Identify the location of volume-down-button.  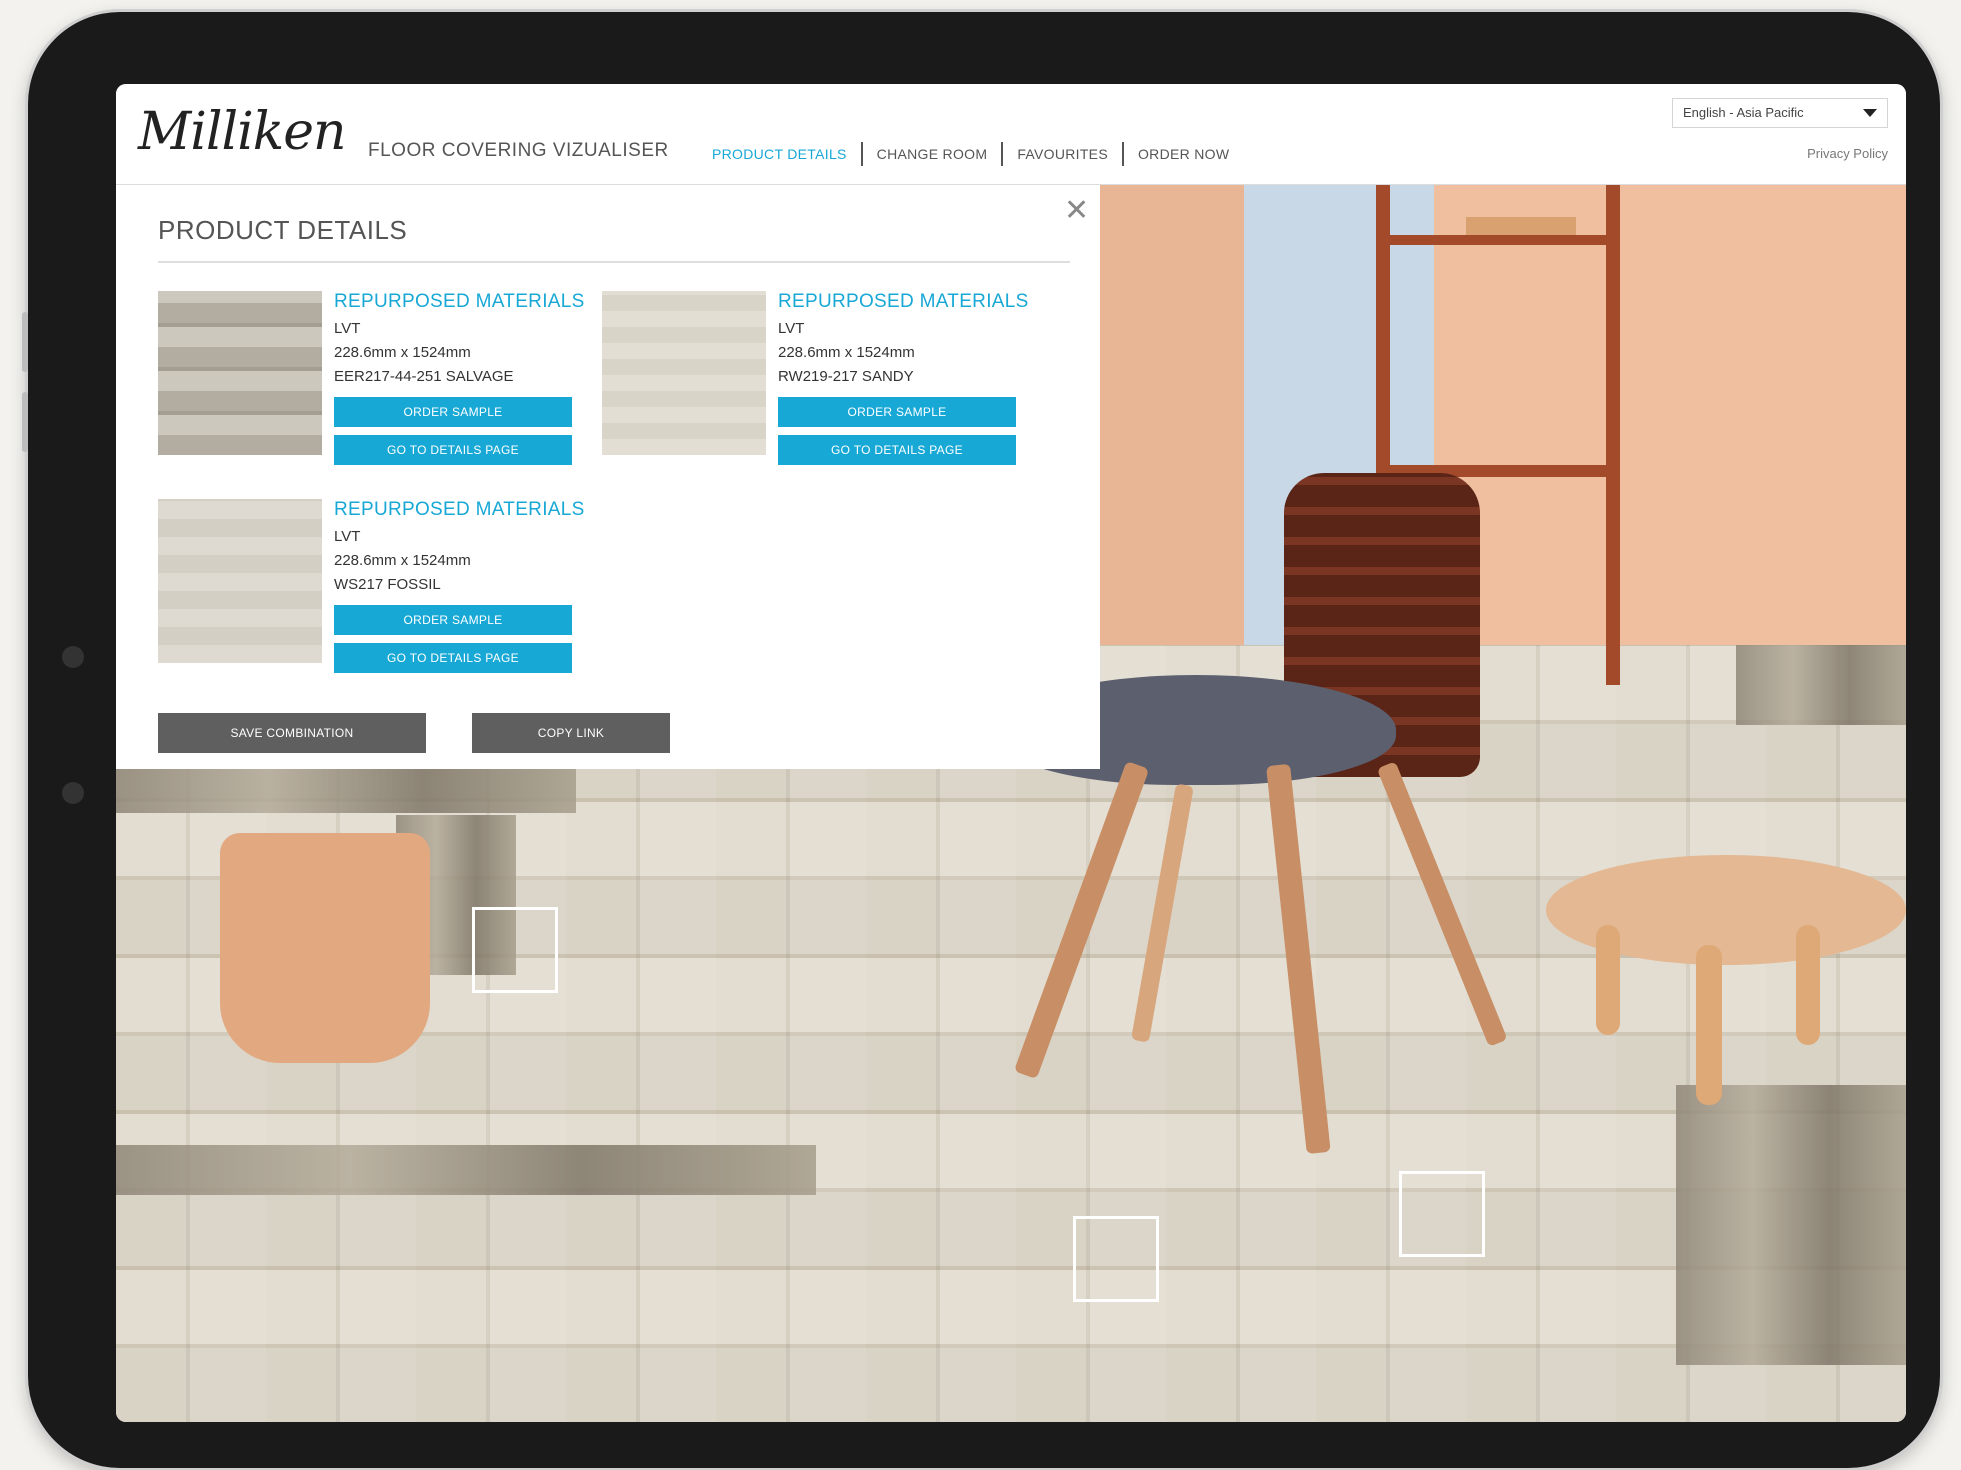
(25, 422).